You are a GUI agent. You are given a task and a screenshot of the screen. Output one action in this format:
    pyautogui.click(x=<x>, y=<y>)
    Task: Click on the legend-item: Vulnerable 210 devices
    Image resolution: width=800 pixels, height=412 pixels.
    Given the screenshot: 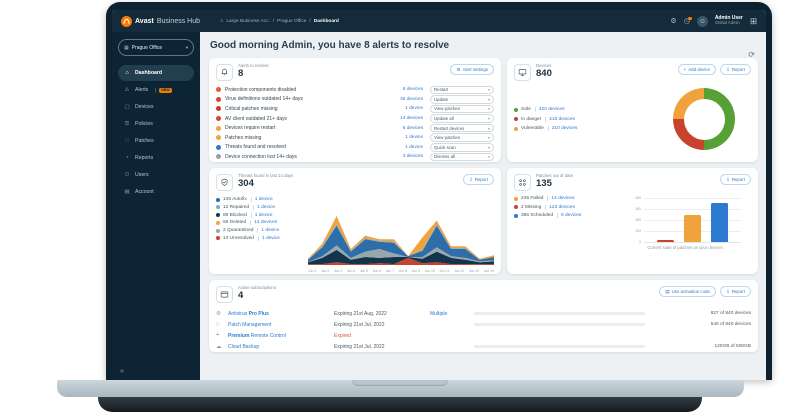 What is the action you would take?
    pyautogui.click(x=545, y=128)
    